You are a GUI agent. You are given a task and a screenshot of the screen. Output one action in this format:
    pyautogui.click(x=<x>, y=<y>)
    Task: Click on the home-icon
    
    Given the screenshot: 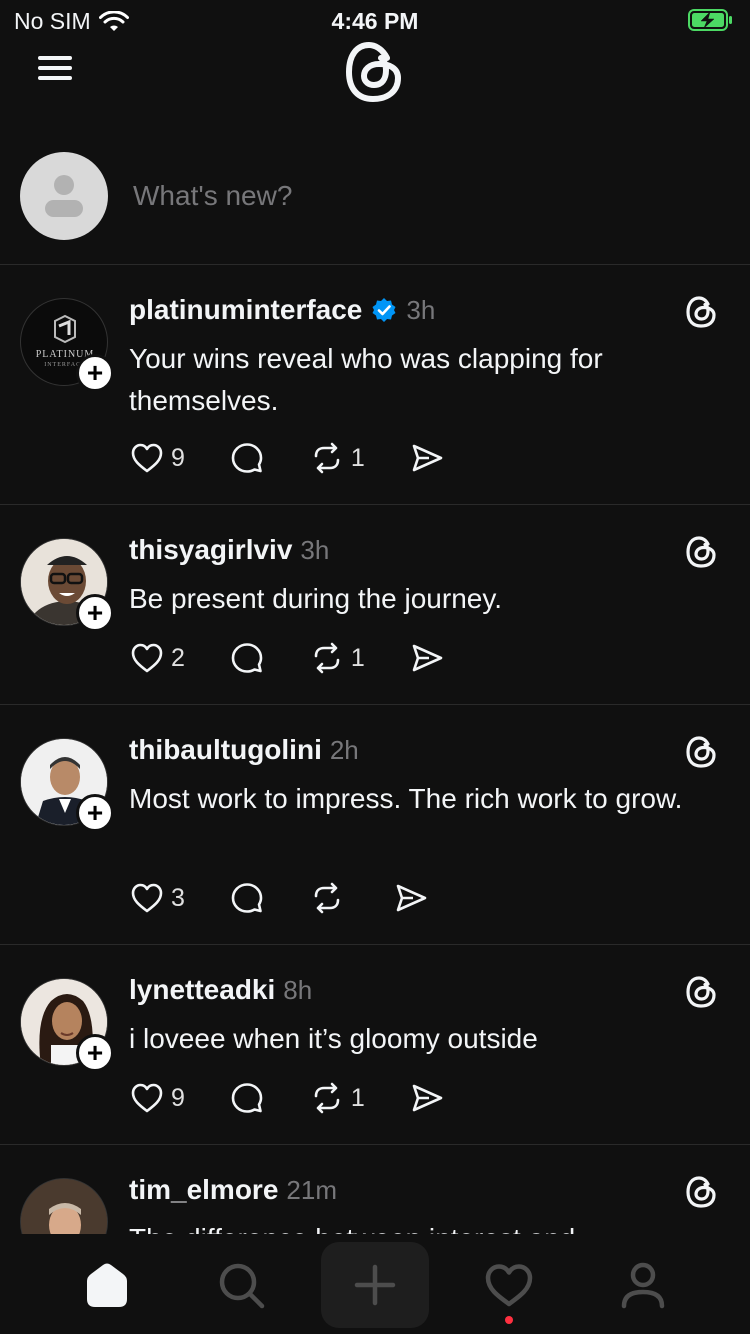 What is the action you would take?
    pyautogui.click(x=107, y=1285)
    